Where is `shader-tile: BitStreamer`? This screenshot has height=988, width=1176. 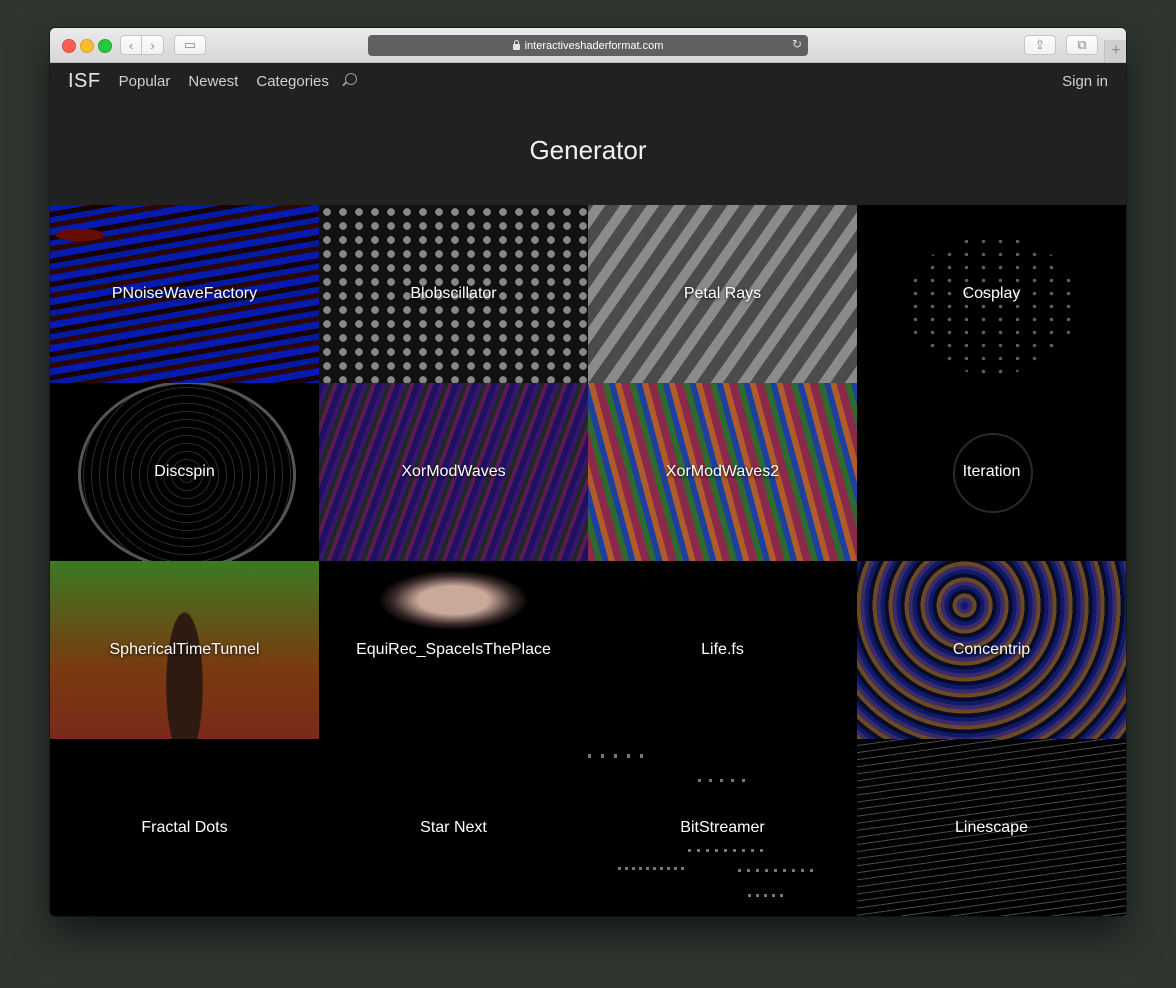 shader-tile: BitStreamer is located at coordinates (722, 827).